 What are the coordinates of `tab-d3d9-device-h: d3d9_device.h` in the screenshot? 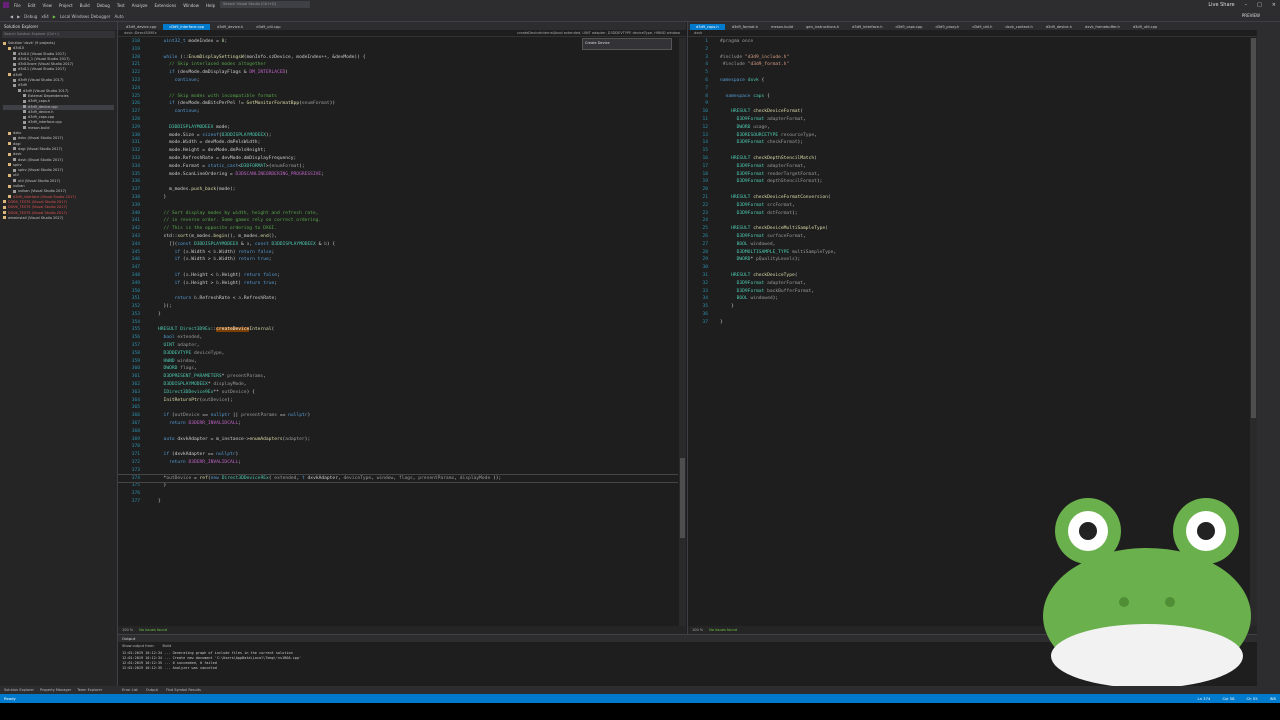 It's located at (230, 27).